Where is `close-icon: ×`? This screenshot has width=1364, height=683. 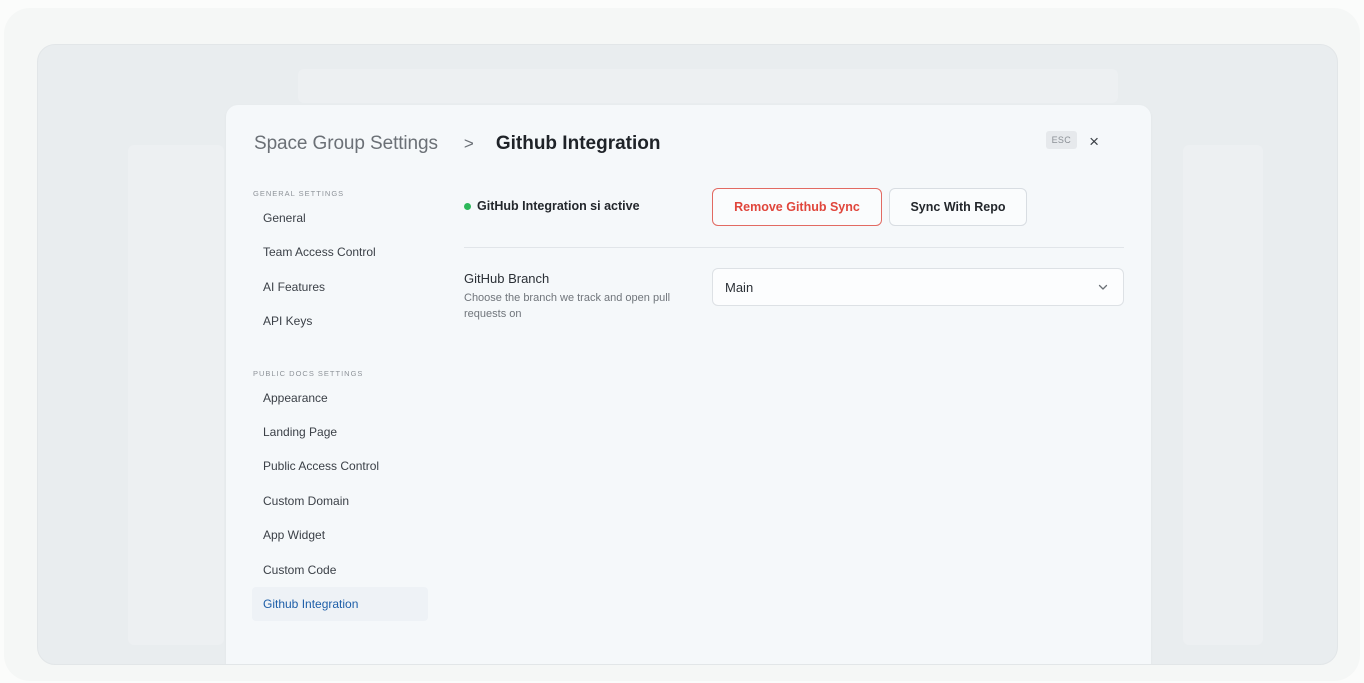 close-icon: × is located at coordinates (1094, 142).